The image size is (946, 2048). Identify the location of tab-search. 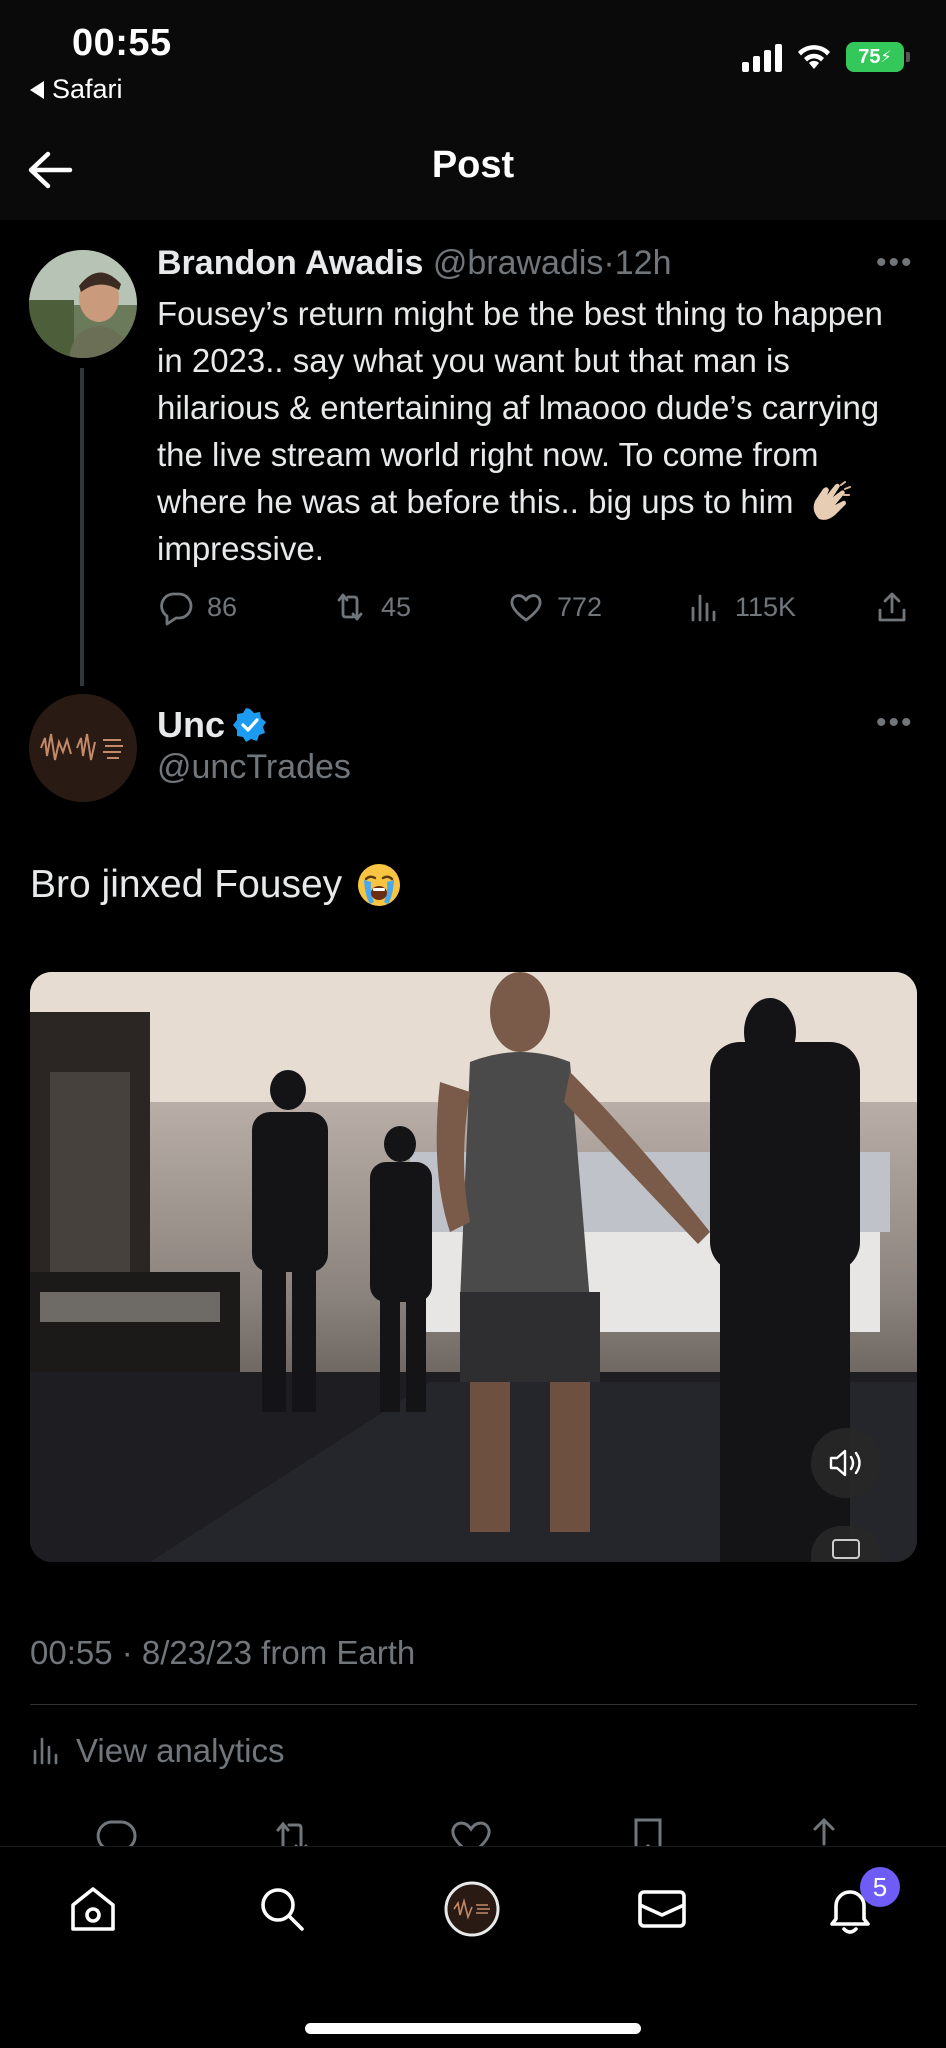
(282, 1909).